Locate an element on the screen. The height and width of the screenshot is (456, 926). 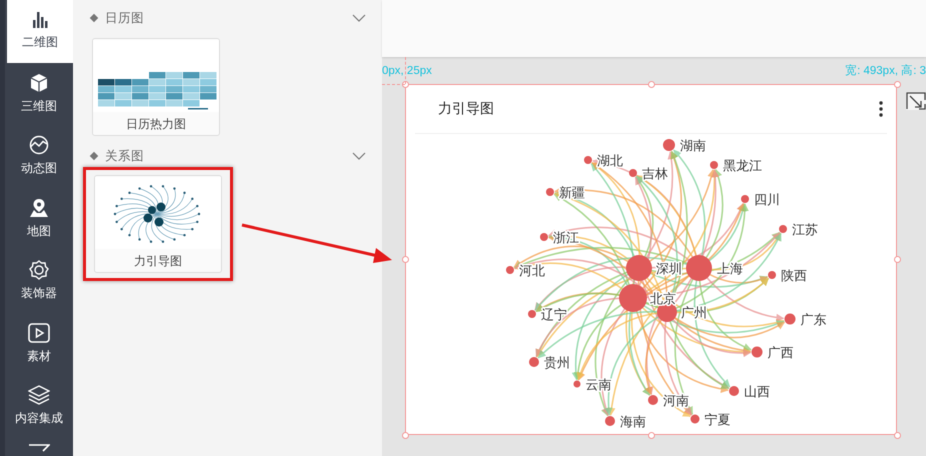
node-label: 山西 is located at coordinates (757, 392).